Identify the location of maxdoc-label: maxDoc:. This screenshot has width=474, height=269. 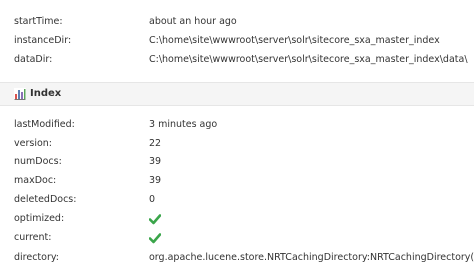
(35, 180).